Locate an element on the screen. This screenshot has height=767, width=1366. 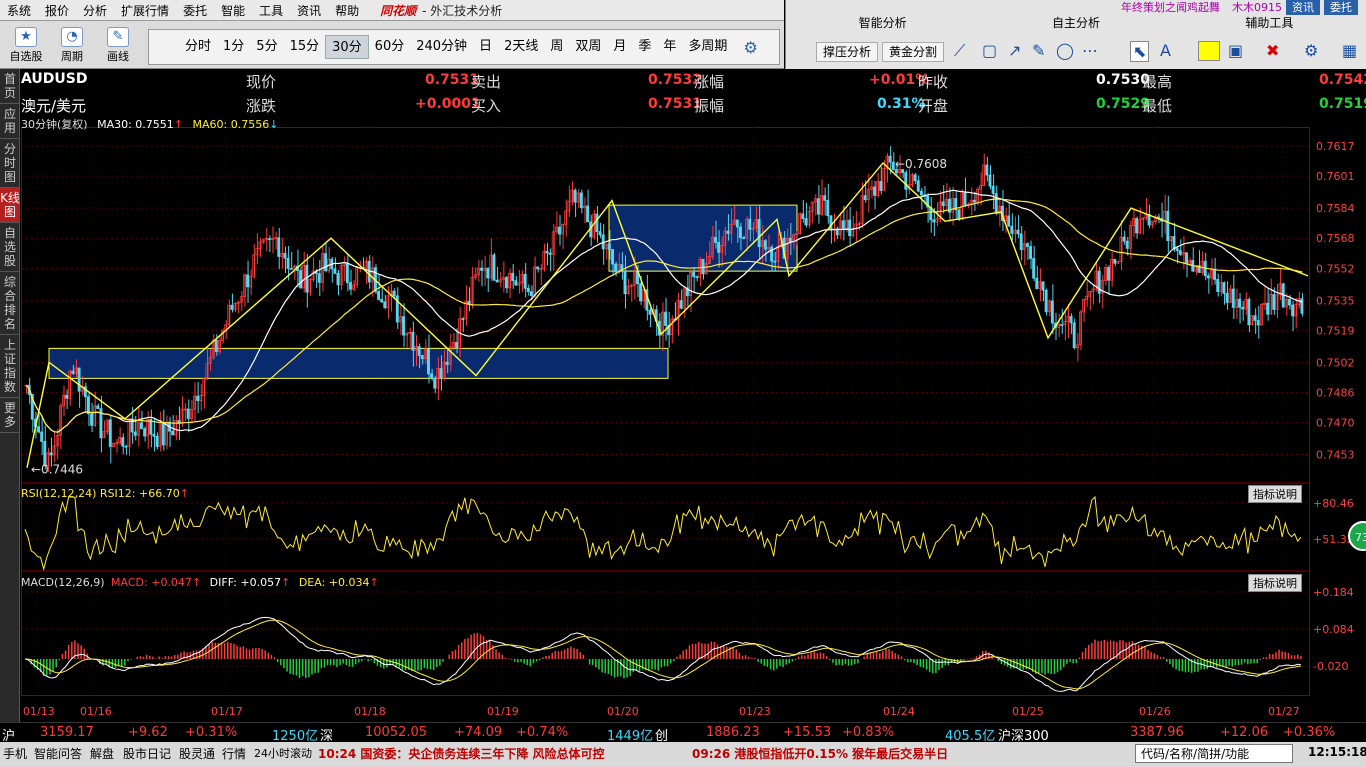
add-watchlist-button: ★ 自选股 is located at coordinates (26, 45).